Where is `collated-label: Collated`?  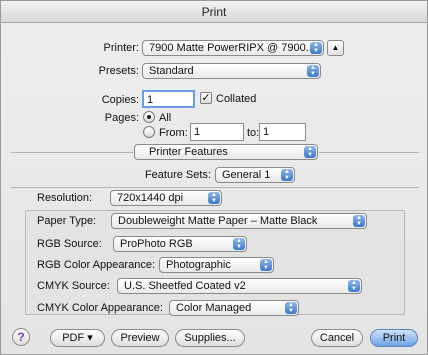
collated-label: Collated is located at coordinates (236, 99).